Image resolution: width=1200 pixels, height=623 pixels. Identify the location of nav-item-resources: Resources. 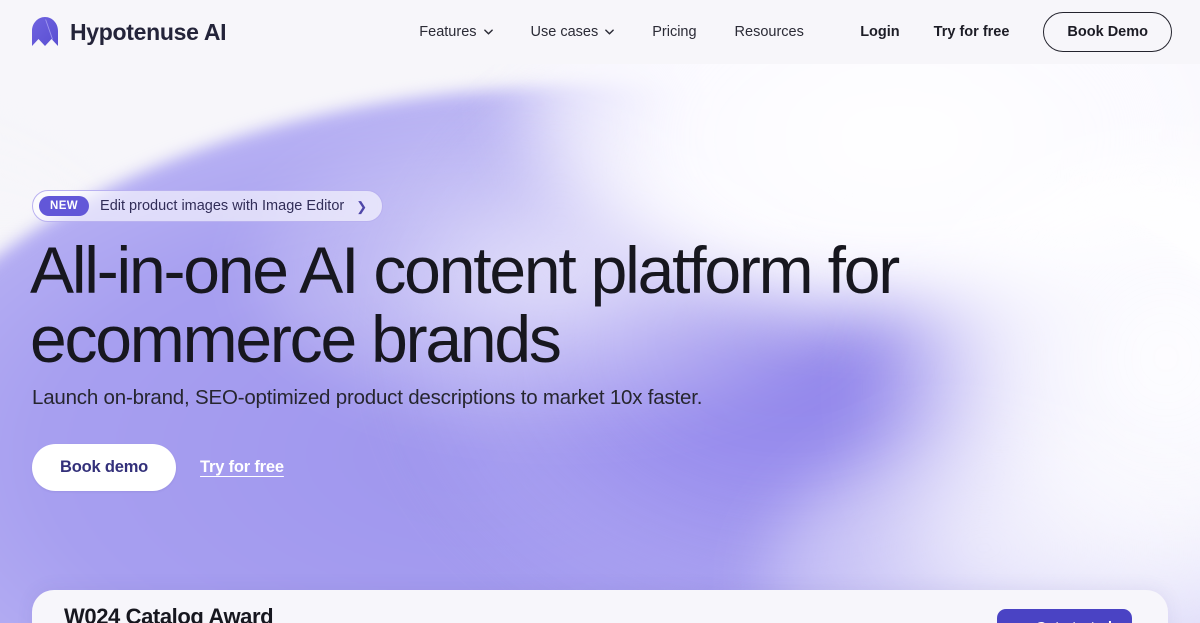
(769, 32).